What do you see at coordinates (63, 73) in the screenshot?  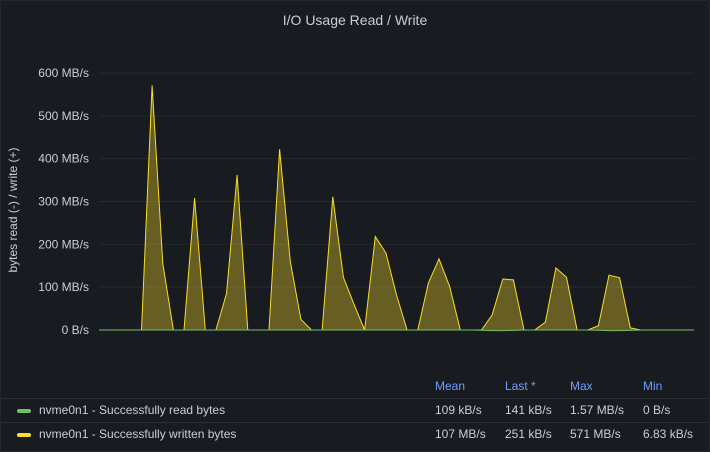 I see `y-tick-label: 600 MB/s` at bounding box center [63, 73].